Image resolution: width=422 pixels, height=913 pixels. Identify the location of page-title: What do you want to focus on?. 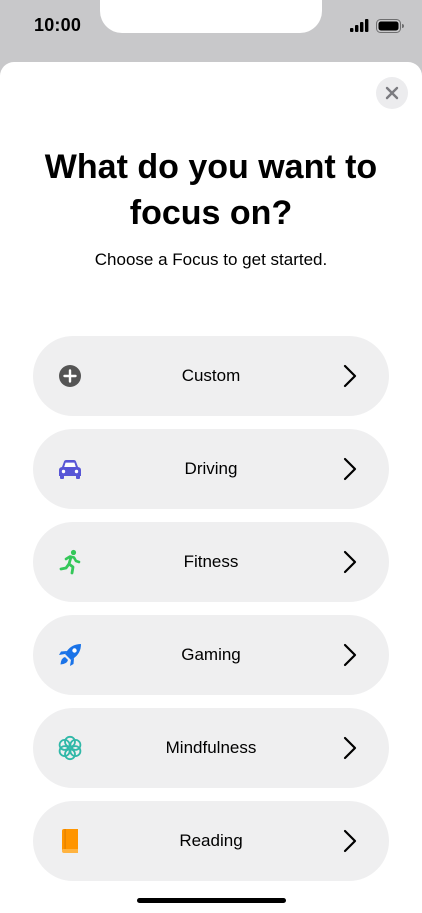
(211, 190).